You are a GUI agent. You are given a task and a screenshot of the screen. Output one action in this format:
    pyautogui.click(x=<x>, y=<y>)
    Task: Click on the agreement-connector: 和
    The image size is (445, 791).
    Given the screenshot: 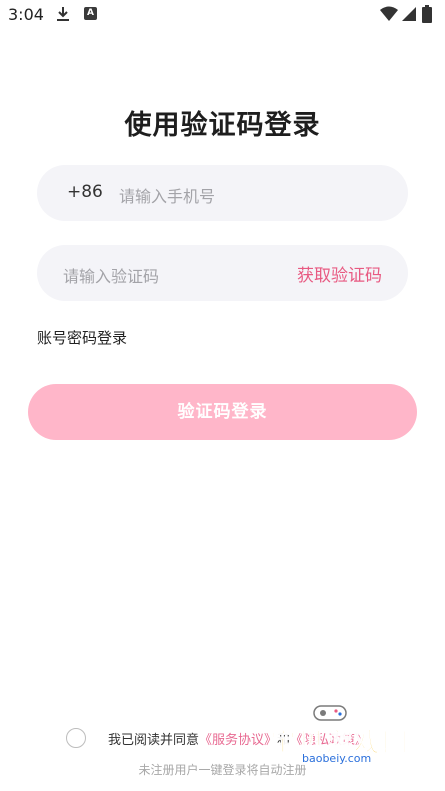 What is the action you would take?
    pyautogui.click(x=284, y=740)
    